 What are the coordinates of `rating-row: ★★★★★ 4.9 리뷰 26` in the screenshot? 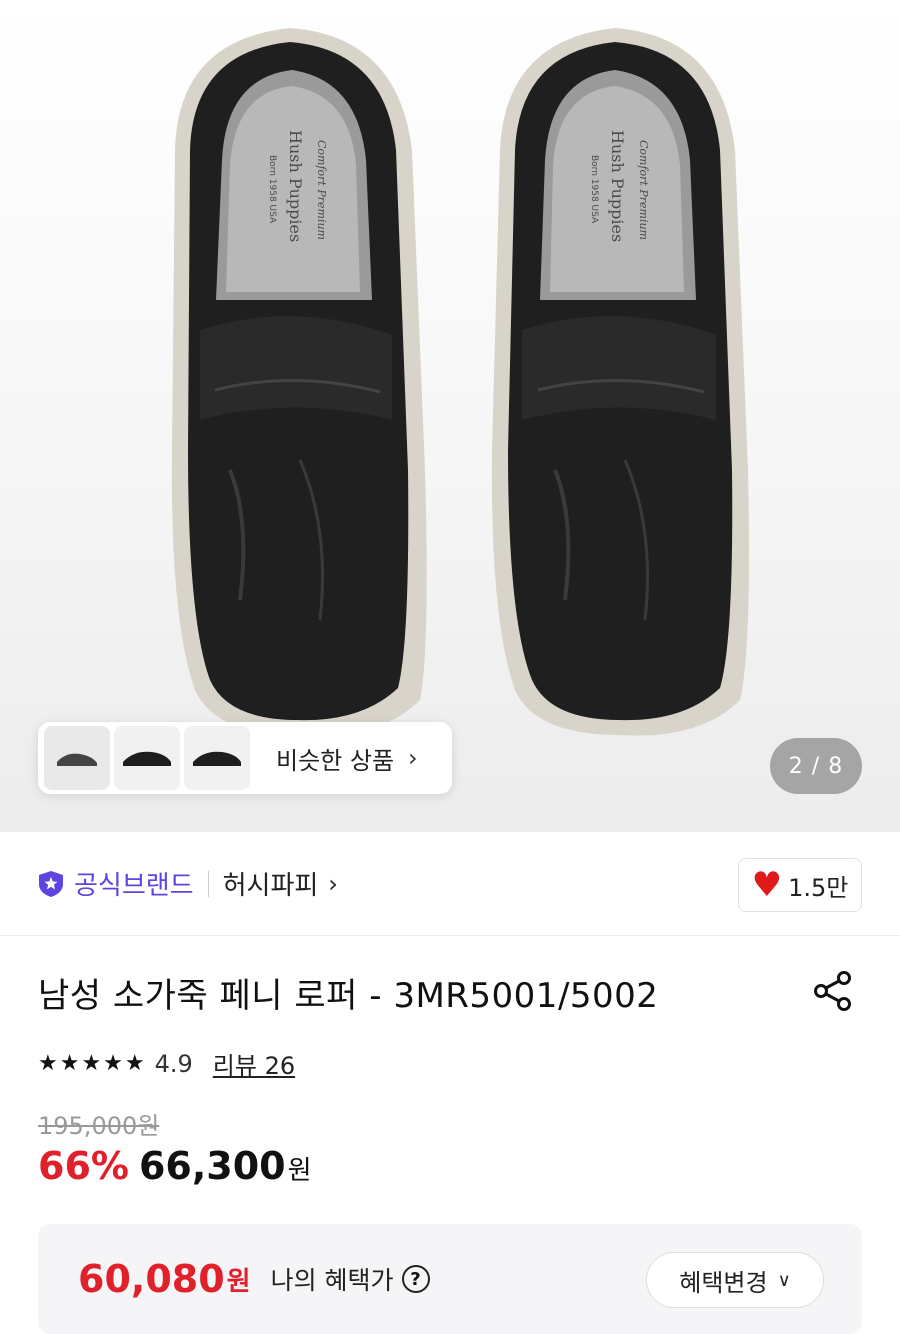 It's located at (166, 1063).